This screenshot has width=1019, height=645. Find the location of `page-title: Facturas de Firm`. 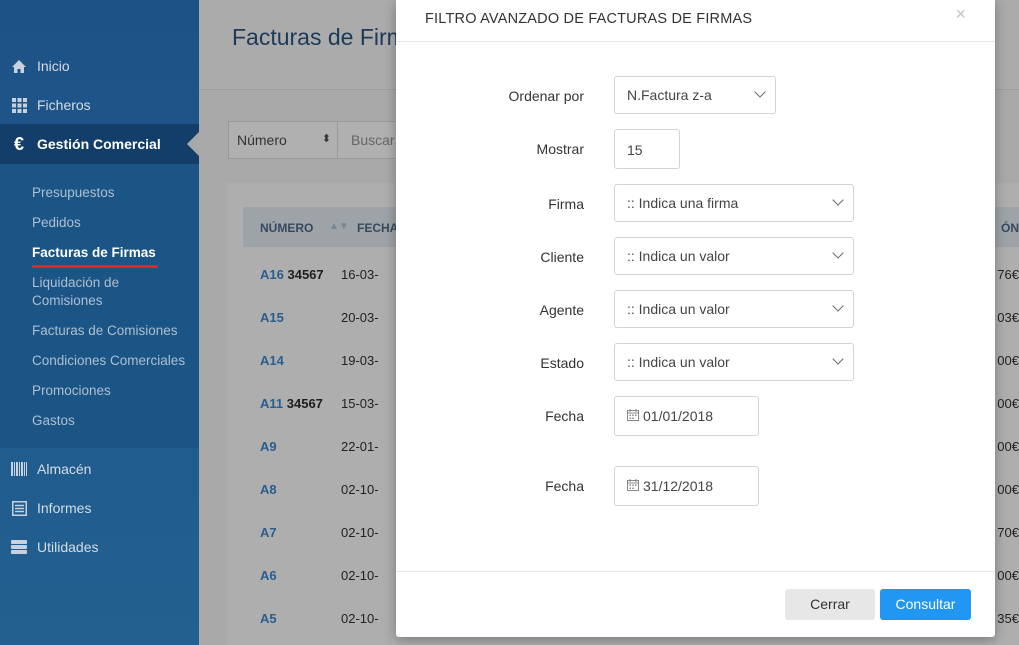

page-title: Facturas de Firm is located at coordinates (319, 37).